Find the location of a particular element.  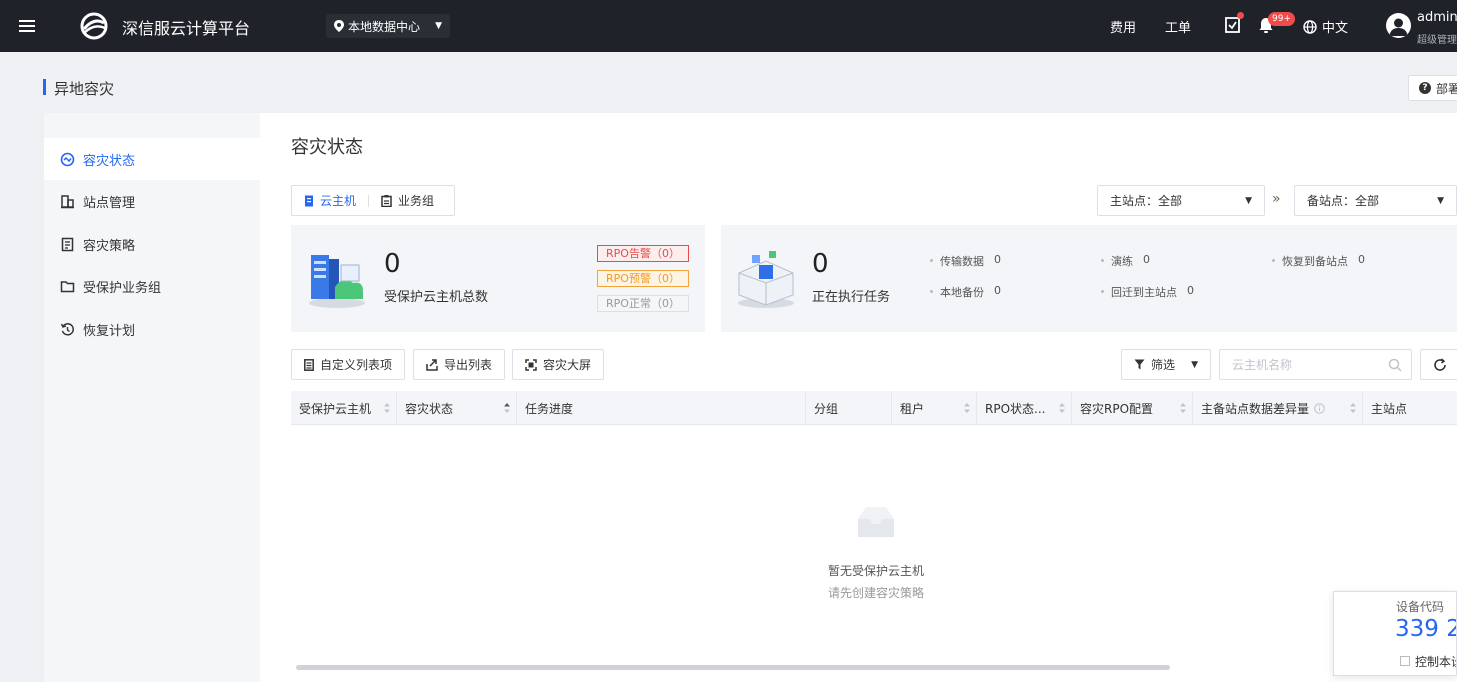

hamburger-icon is located at coordinates (27, 26).